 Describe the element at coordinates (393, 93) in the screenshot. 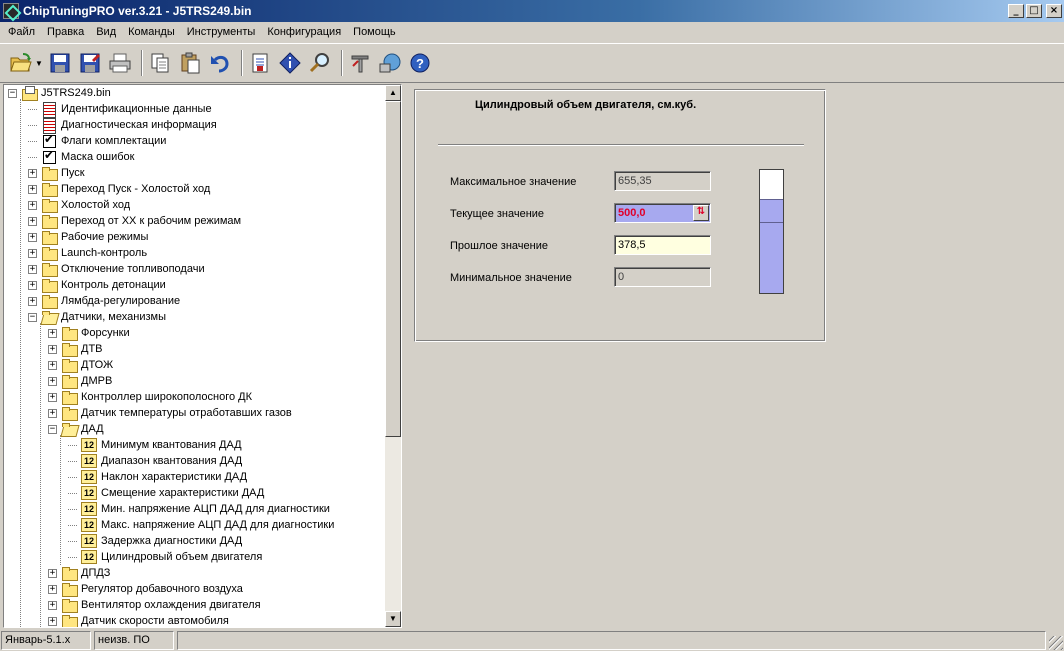

I see `scroll-up-icon: ▲` at that location.